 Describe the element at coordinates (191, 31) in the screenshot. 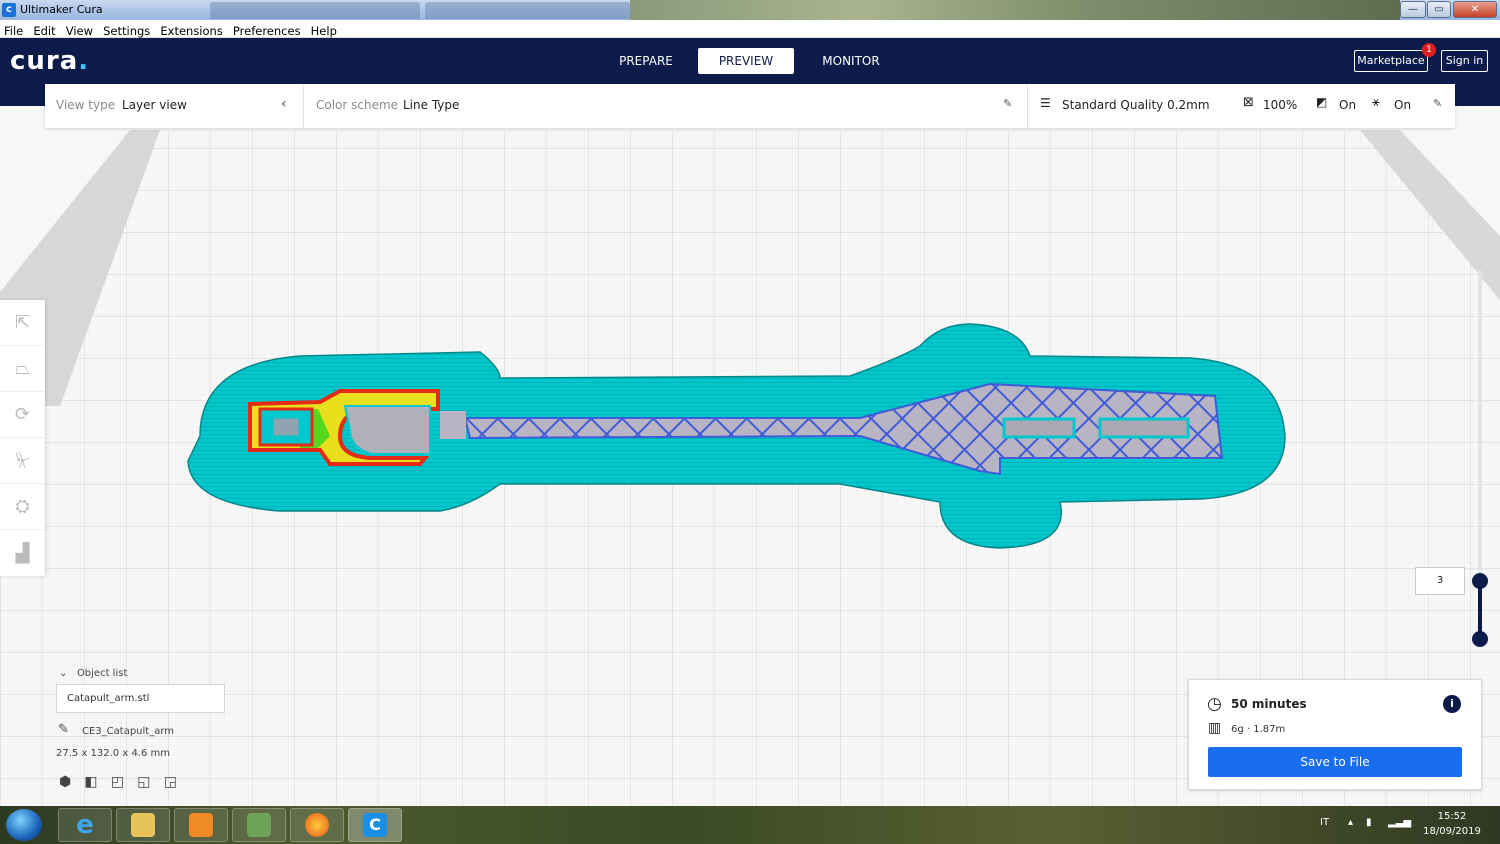

I see `menu-extensions: Extensions` at that location.